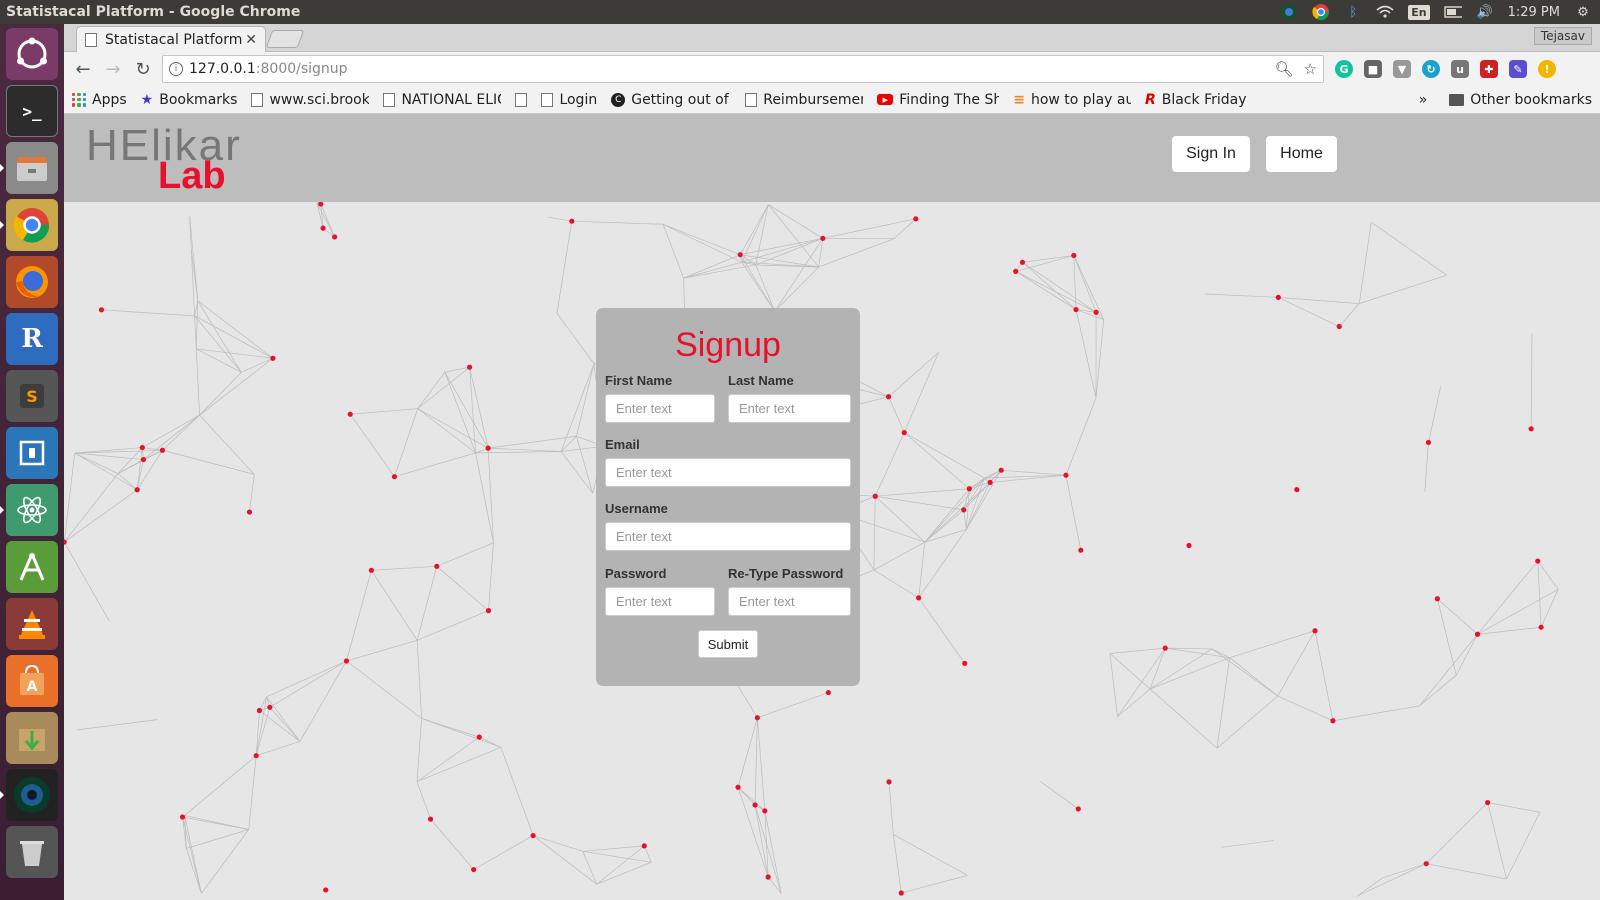  What do you see at coordinates (189, 100) in the screenshot?
I see `bookmark-bookmarks: ★ Bookmarks` at bounding box center [189, 100].